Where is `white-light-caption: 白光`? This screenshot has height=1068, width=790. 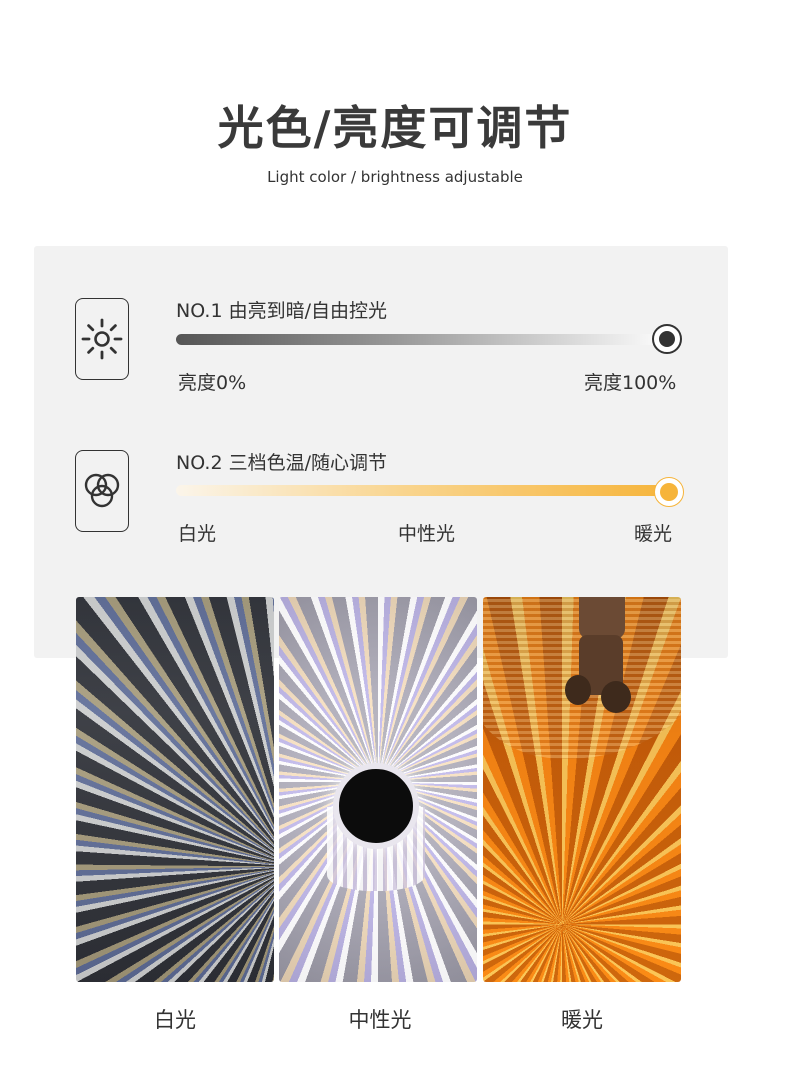 white-light-caption: 白光 is located at coordinates (175, 1020).